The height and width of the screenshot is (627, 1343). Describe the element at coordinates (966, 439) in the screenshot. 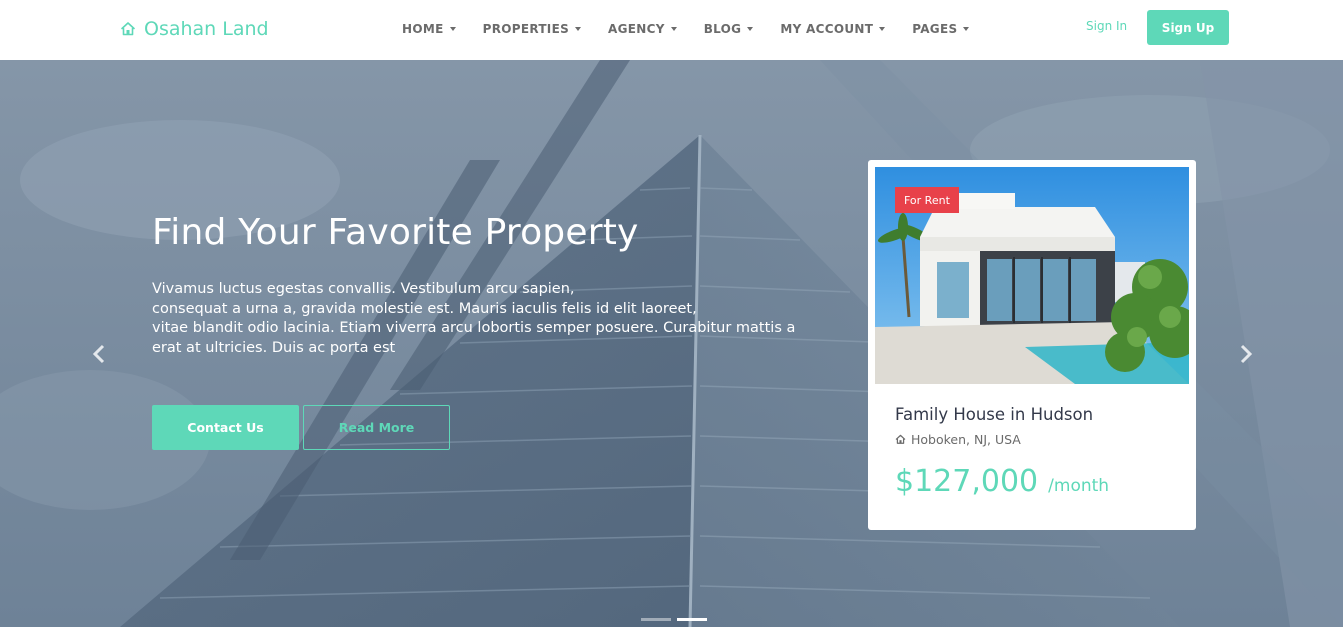

I see `location-text: Hoboken, NJ, USA` at that location.